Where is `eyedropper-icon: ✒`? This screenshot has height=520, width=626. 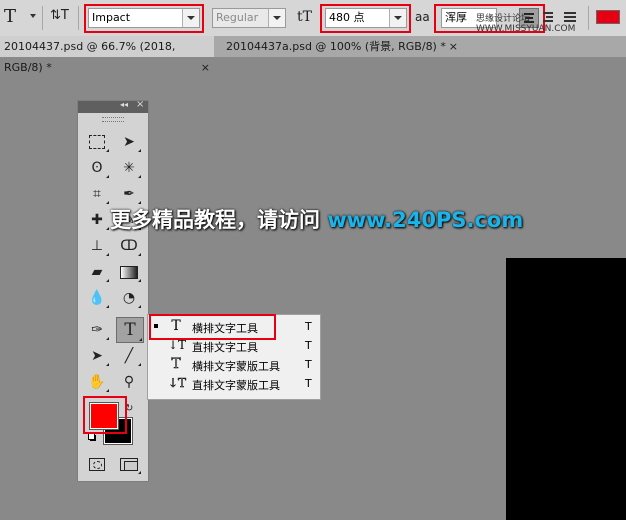
eyedropper-icon: ✒ is located at coordinates (129, 194).